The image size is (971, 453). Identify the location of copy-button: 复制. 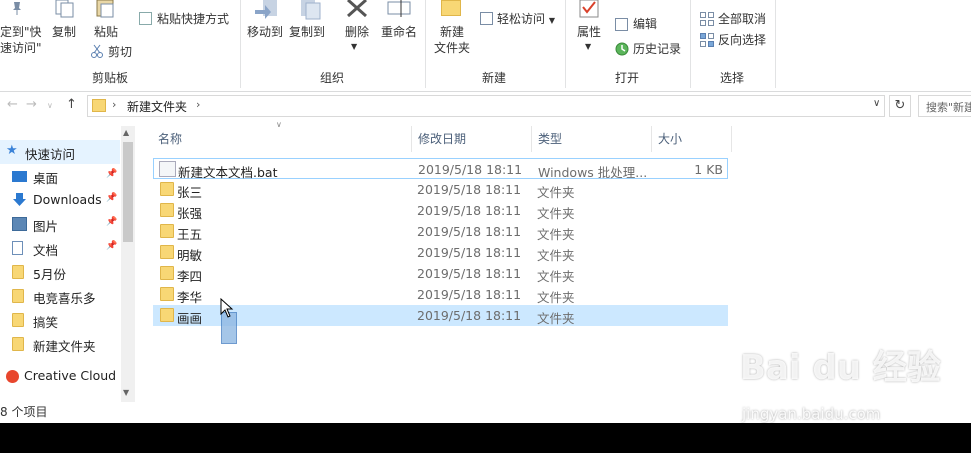
(64, 32).